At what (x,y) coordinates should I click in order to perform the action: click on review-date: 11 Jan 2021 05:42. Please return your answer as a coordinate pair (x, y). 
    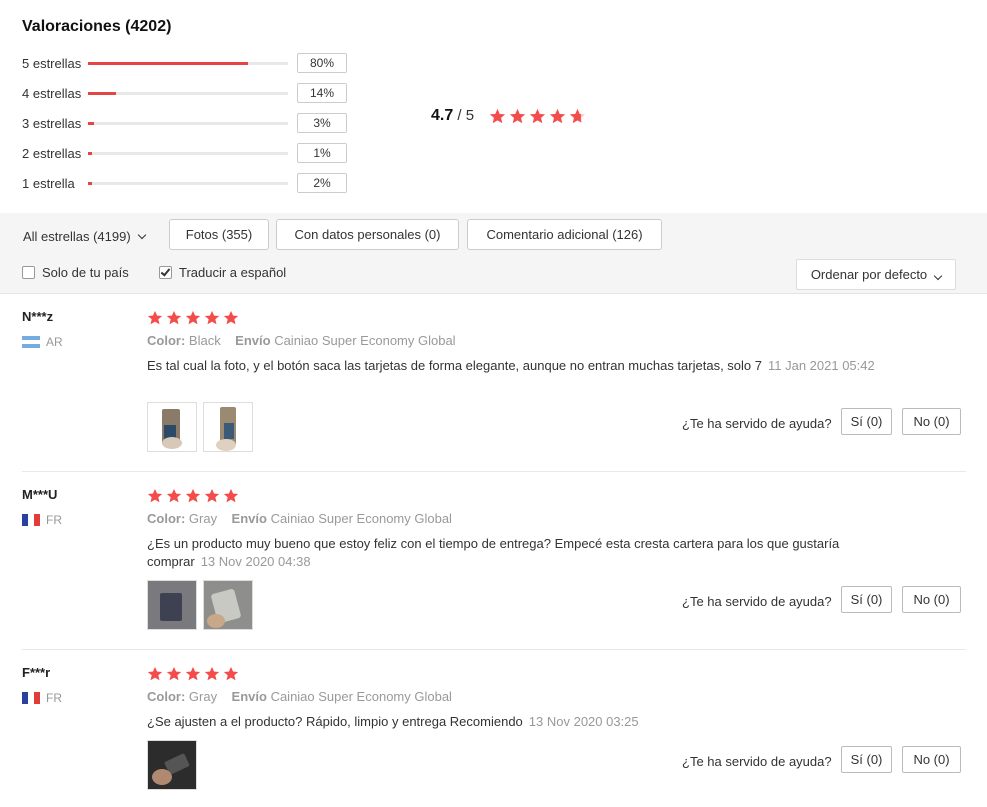
    Looking at the image, I should click on (821, 365).